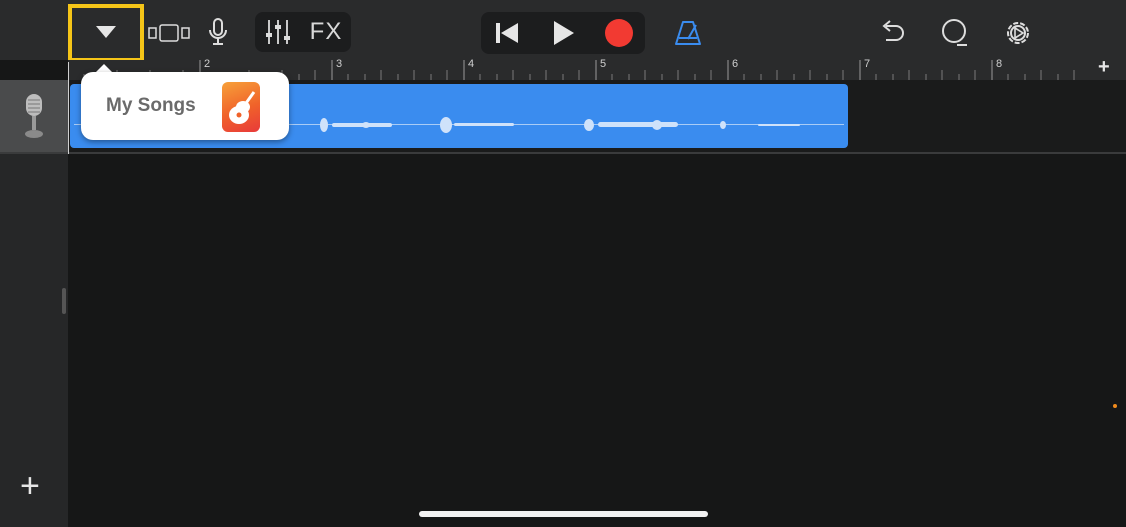 Image resolution: width=1126 pixels, height=527 pixels. I want to click on play-button, so click(563, 33).